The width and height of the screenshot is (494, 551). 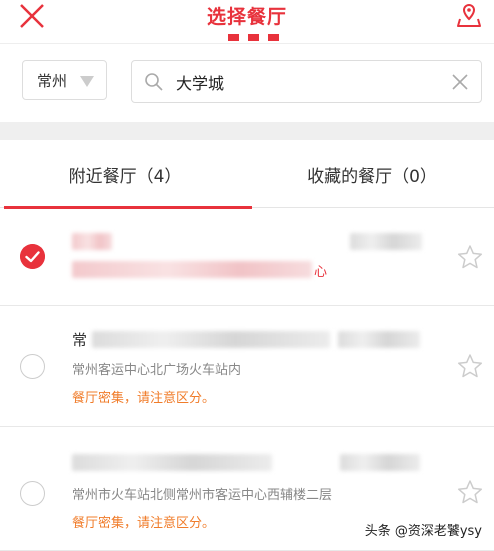 I want to click on header-bar: 选择餐厅, so click(x=247, y=22).